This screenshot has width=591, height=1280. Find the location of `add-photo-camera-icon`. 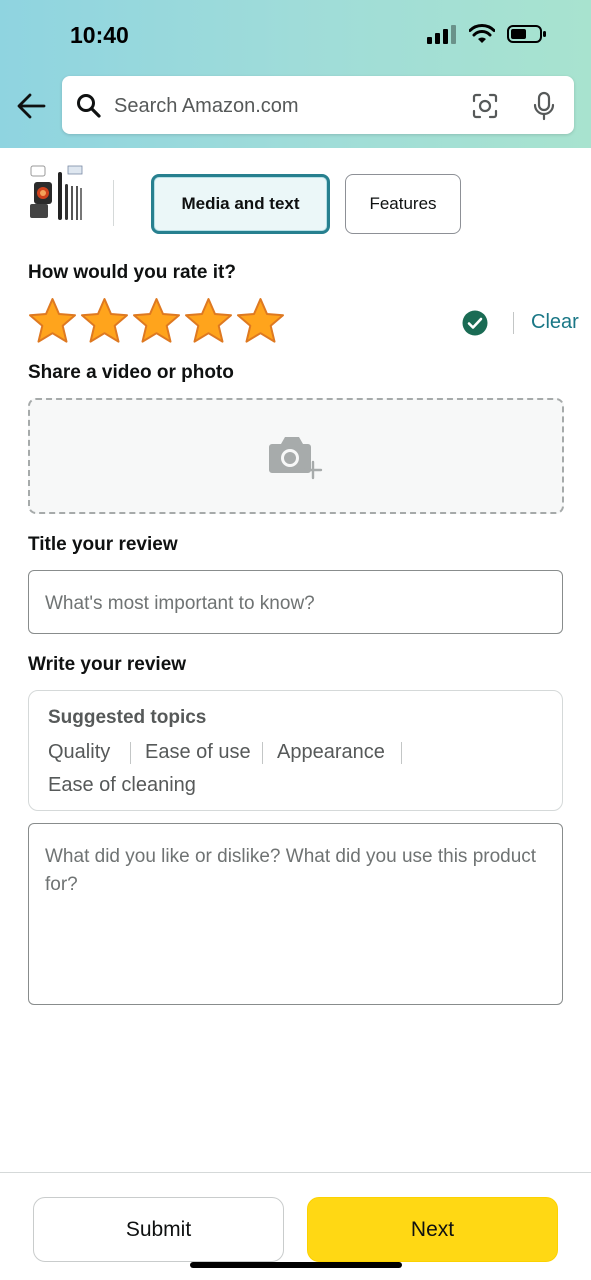

add-photo-camera-icon is located at coordinates (296, 458).